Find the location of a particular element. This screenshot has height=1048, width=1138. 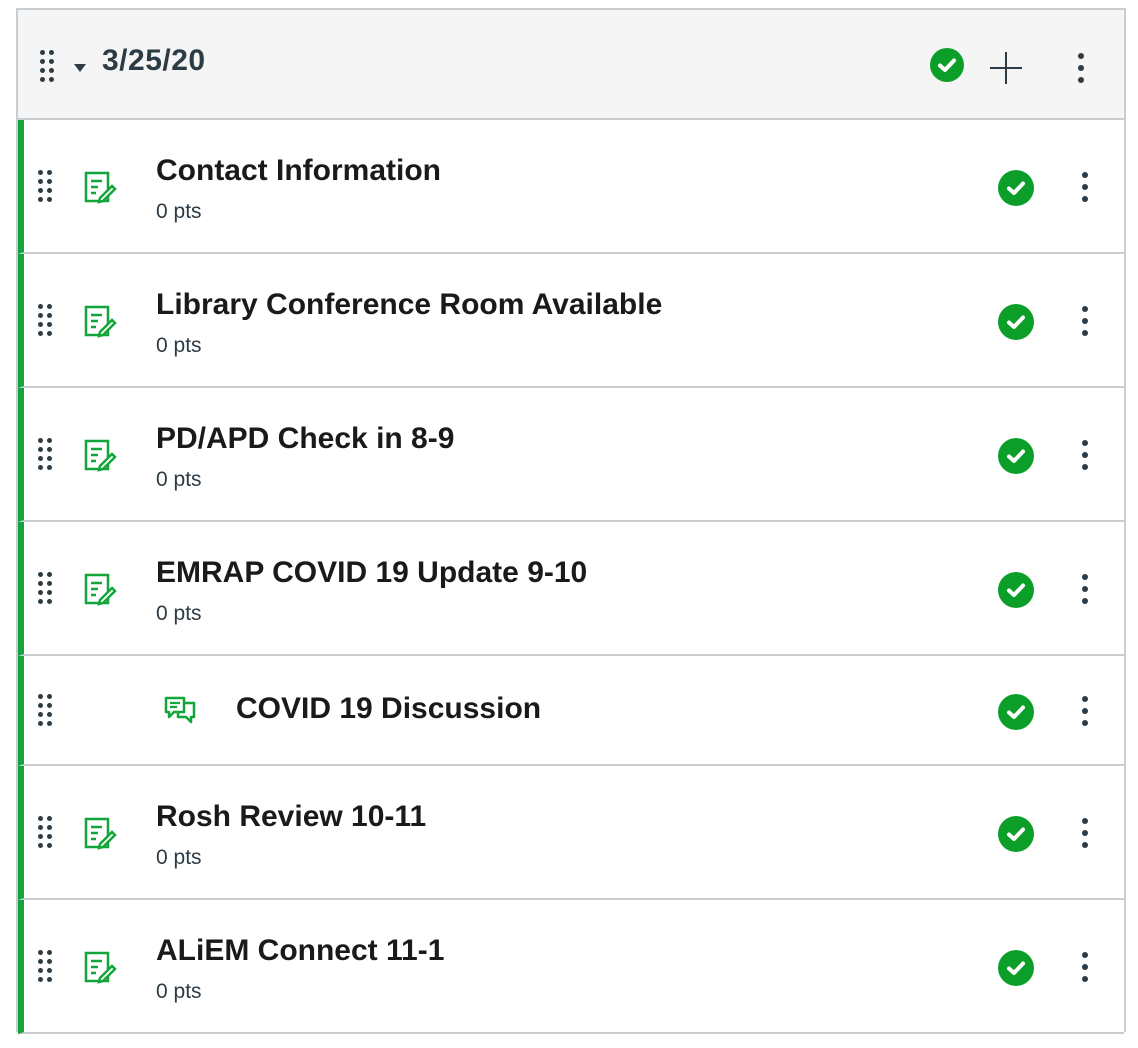

item-title: PD/APD Check in 8-9 is located at coordinates (305, 439).